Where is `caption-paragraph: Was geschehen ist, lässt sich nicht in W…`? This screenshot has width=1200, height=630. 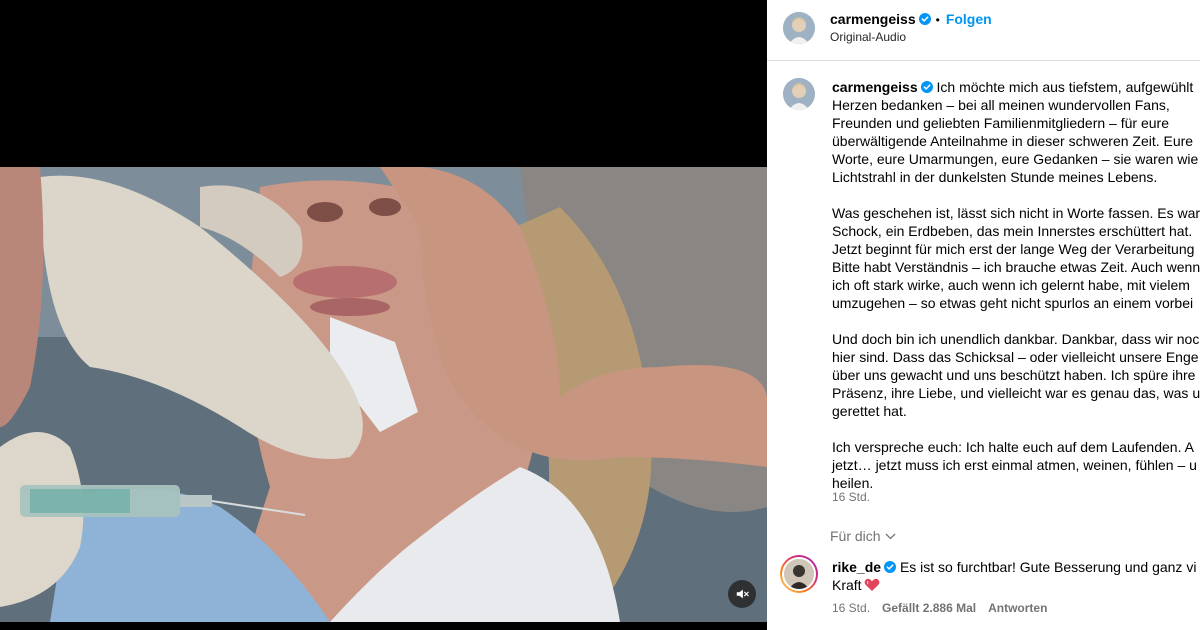 caption-paragraph: Was geschehen ist, lässt sich nicht in W… is located at coordinates (1016, 258).